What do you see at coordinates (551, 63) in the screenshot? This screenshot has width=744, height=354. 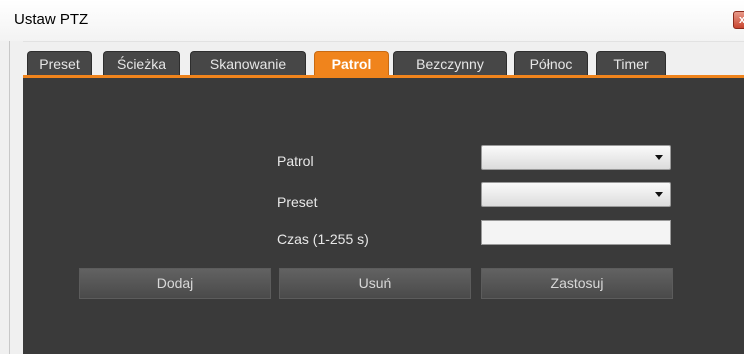 I see `tab-north: Północ` at bounding box center [551, 63].